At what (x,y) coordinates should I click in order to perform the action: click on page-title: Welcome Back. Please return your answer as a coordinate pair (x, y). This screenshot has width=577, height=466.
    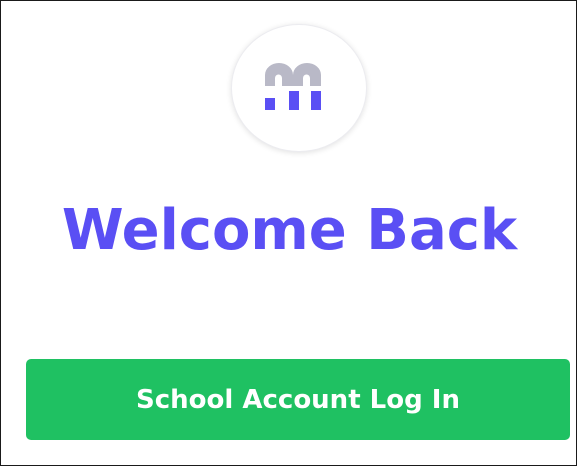
    Looking at the image, I should click on (289, 230).